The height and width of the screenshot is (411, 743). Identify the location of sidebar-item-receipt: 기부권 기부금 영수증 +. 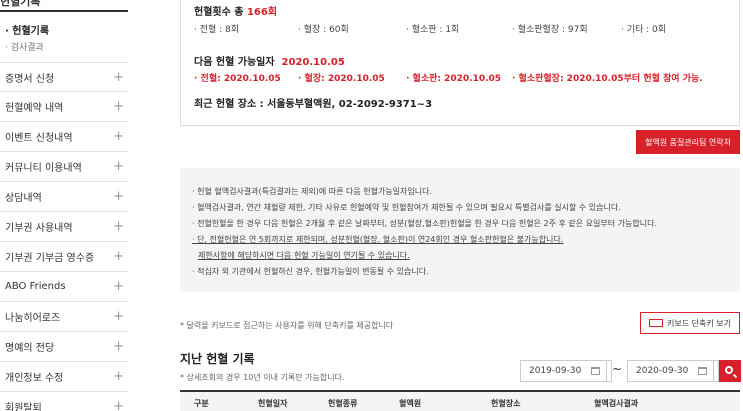
(64, 257).